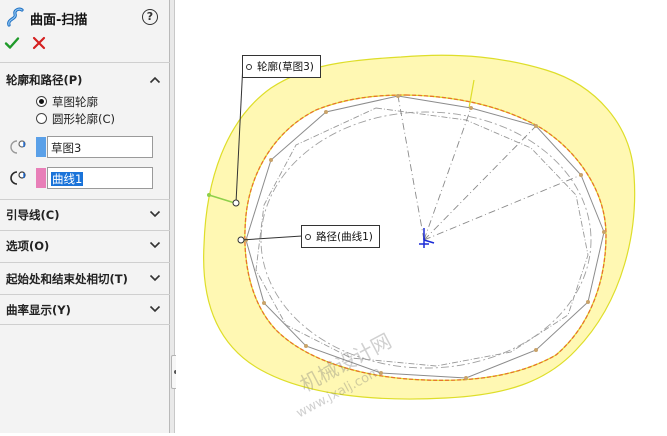 The height and width of the screenshot is (436, 667). Describe the element at coordinates (27, 246) in the screenshot. I see `section-title-options: 选项(O)` at that location.